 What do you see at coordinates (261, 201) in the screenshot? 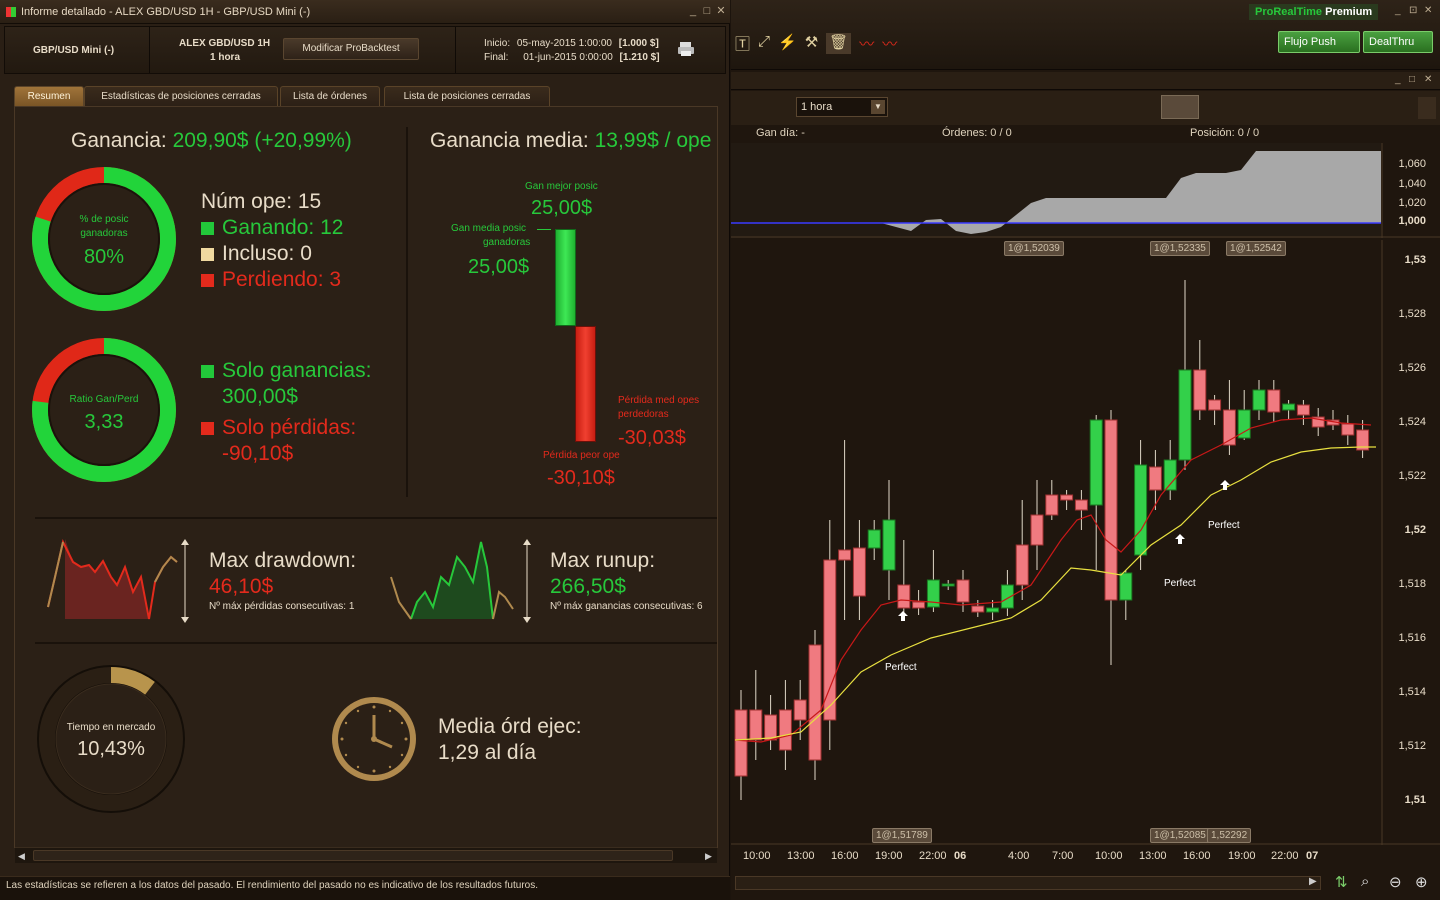
I see `num-operations: Núm ope: 15` at bounding box center [261, 201].